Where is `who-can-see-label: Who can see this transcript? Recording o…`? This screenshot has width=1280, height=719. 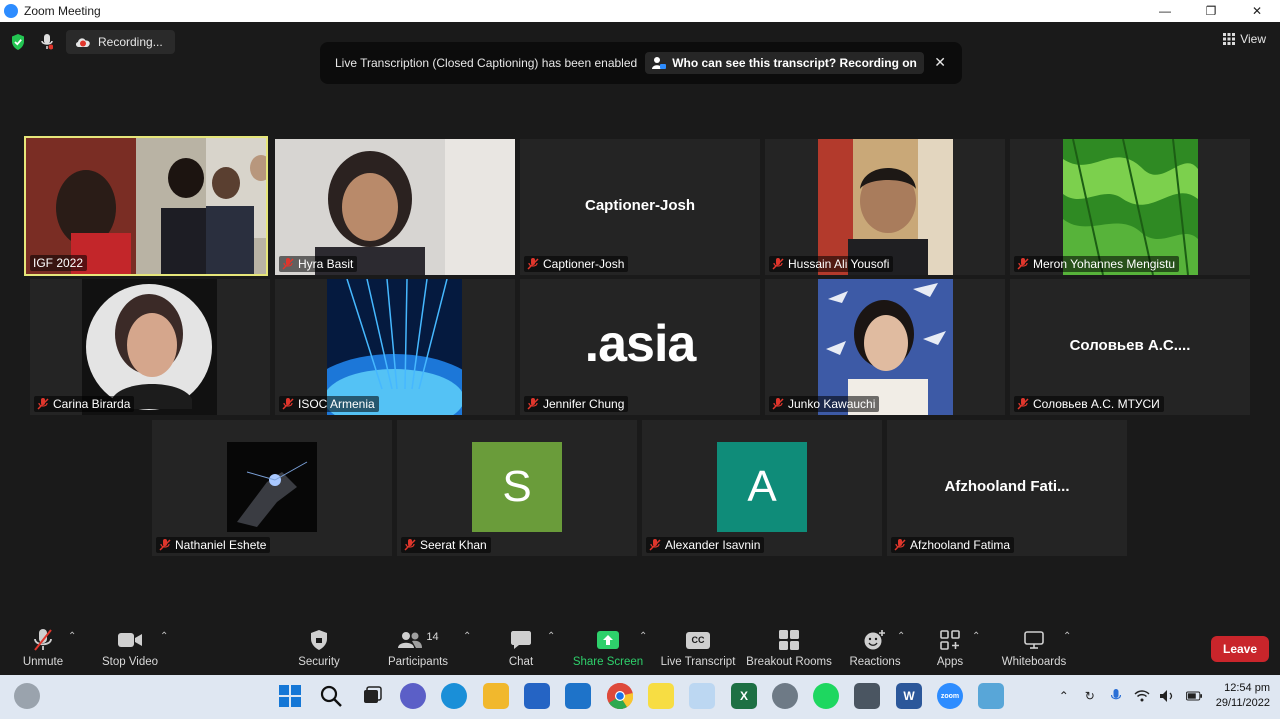 who-can-see-label: Who can see this transcript? Recording o… is located at coordinates (794, 63).